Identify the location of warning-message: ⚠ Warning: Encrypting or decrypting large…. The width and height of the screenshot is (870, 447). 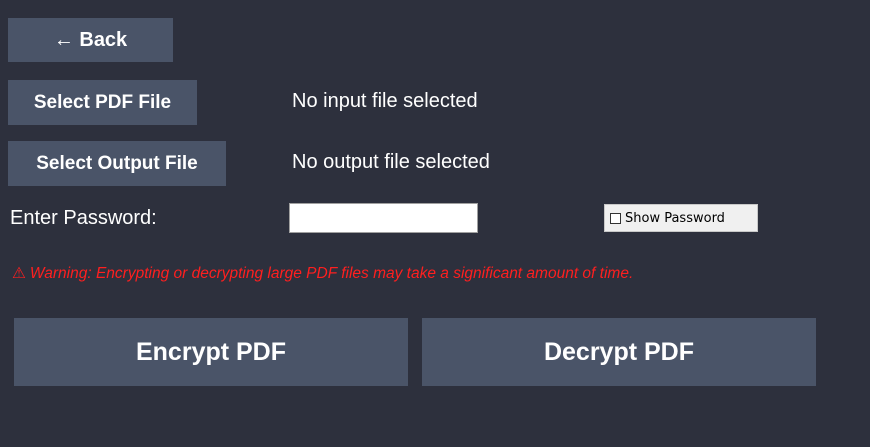
(322, 273).